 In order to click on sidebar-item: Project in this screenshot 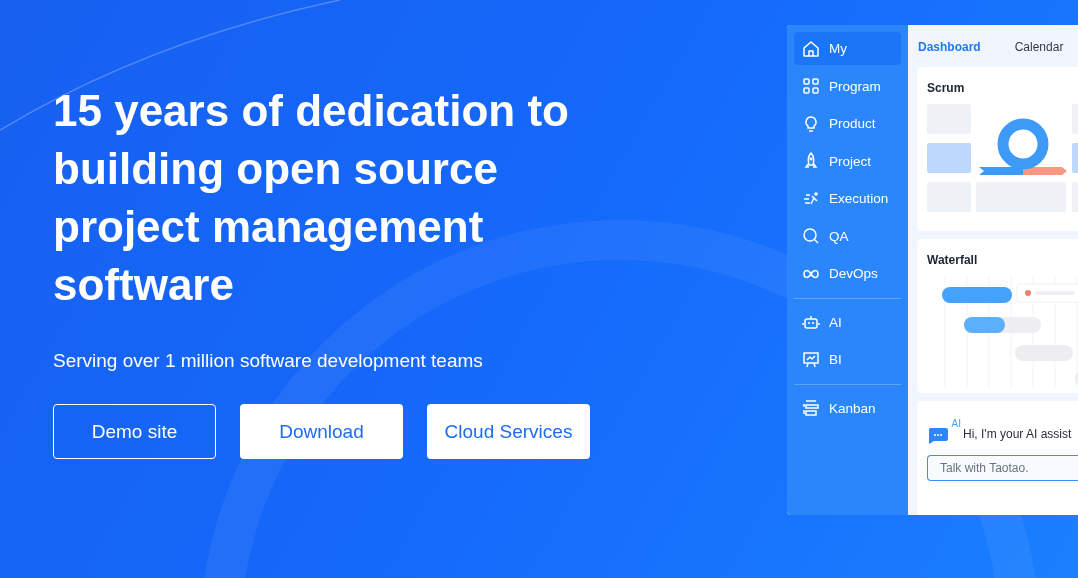, I will do `click(847, 161)`.